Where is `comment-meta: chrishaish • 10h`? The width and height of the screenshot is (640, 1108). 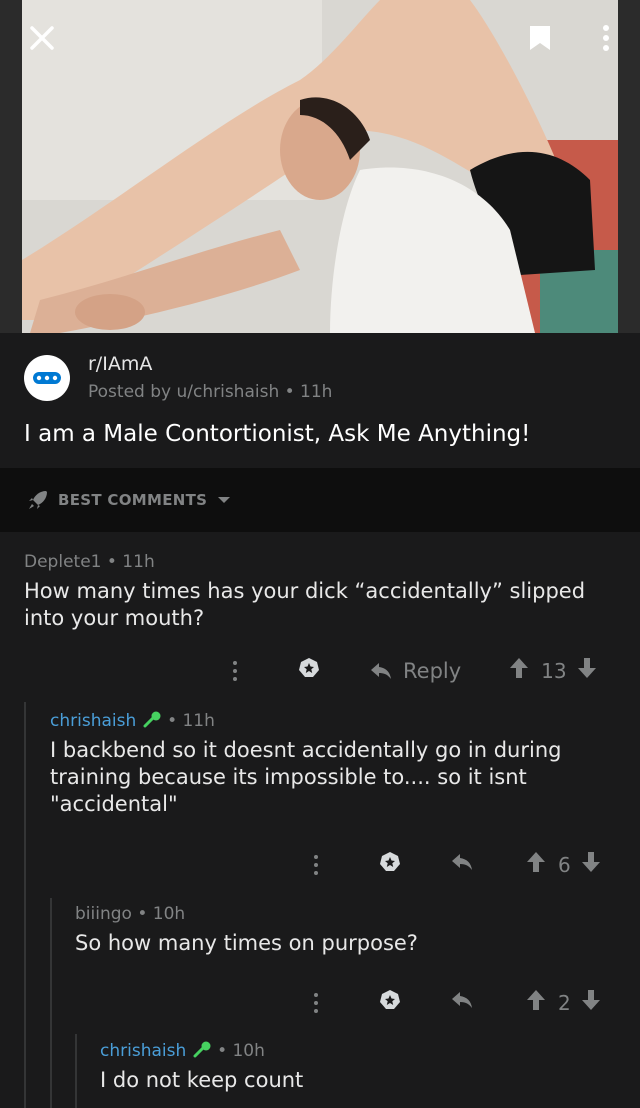
comment-meta: chrishaish • 10h is located at coordinates (360, 1050).